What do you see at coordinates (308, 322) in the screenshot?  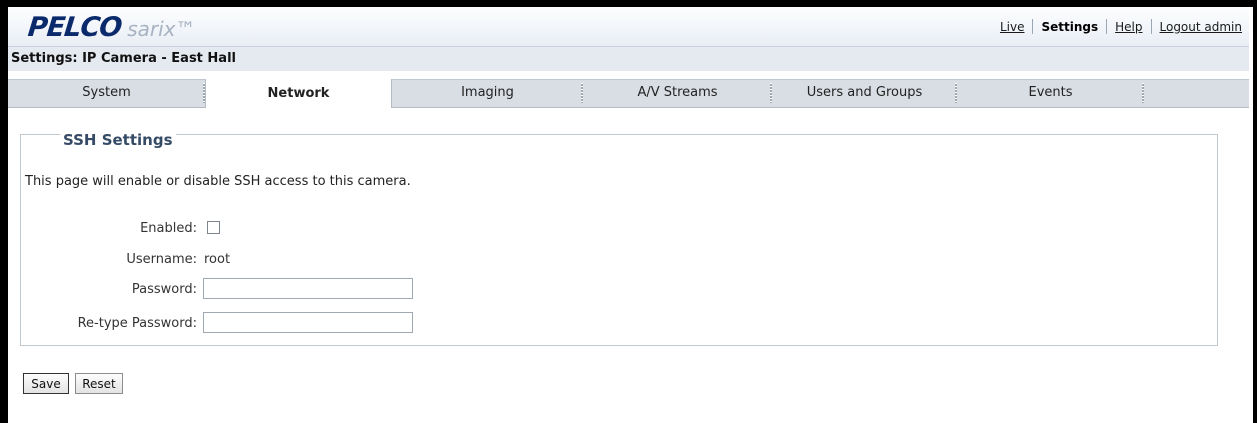 I see `retype-password-input` at bounding box center [308, 322].